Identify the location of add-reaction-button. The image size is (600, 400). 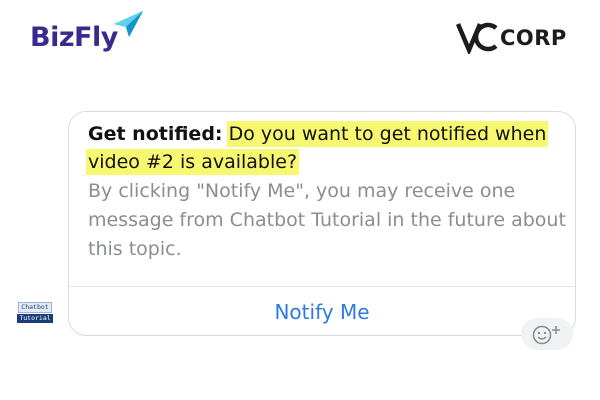
(547, 334).